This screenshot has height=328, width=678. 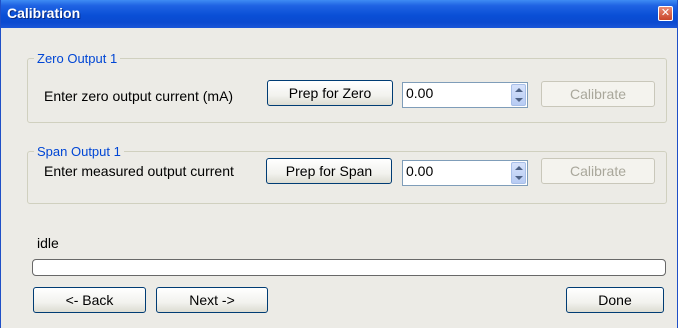 What do you see at coordinates (89, 300) in the screenshot?
I see `back-button: <- Back` at bounding box center [89, 300].